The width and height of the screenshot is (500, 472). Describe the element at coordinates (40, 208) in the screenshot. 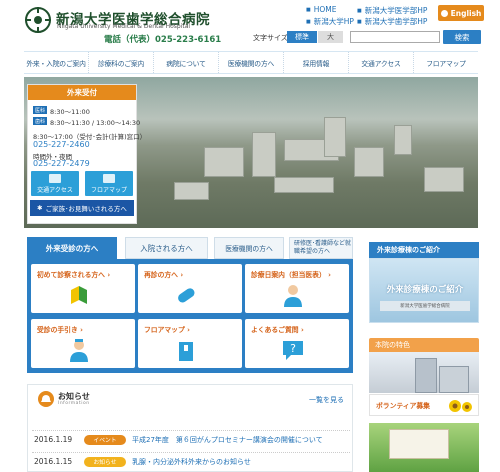

I see `people-icon: ✱` at that location.